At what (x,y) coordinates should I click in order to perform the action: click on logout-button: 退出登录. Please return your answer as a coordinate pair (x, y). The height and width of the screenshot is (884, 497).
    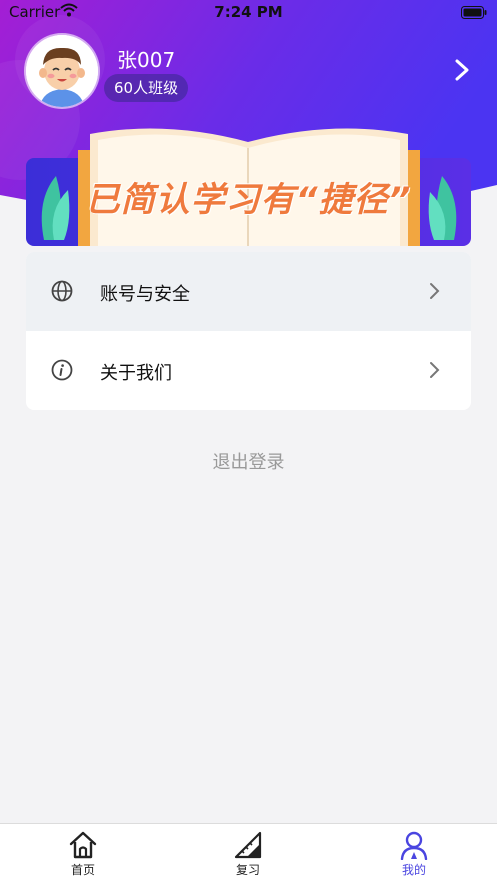
    Looking at the image, I should click on (248, 461).